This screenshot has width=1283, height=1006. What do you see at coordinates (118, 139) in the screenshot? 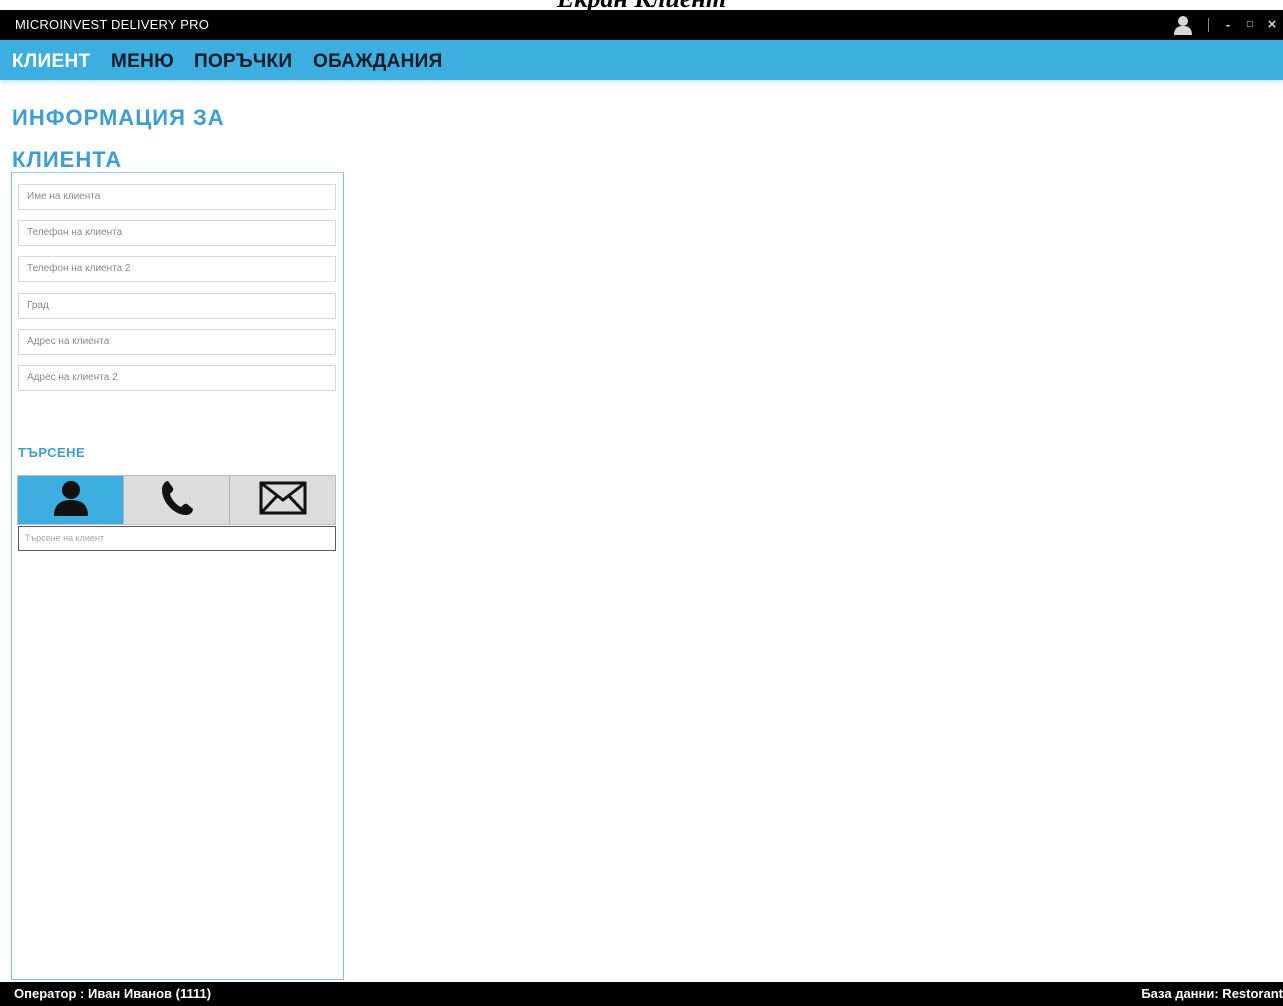
I see `client-info-title: ИНФОРМАЦИЯ ЗА КЛИЕНТА` at bounding box center [118, 139].